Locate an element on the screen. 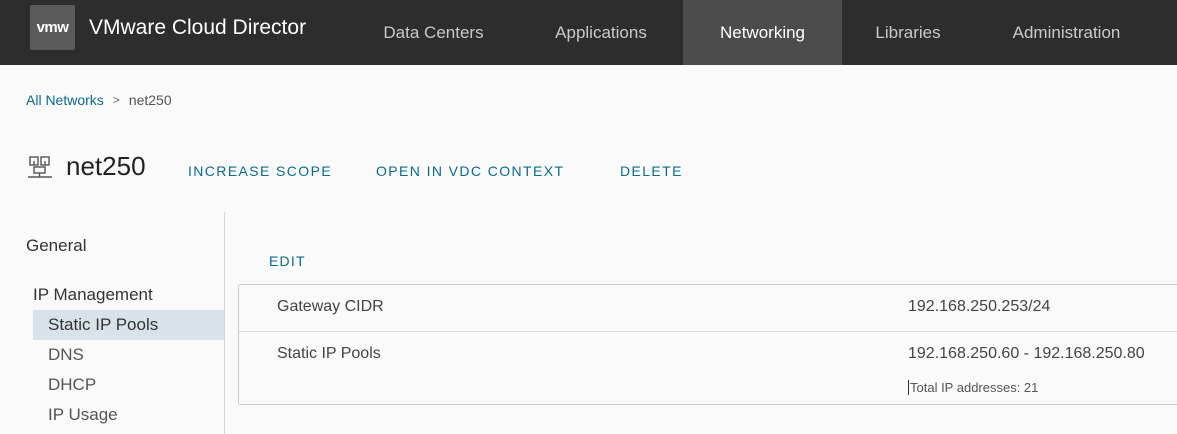 The image size is (1177, 434). text-cursor is located at coordinates (908, 387).